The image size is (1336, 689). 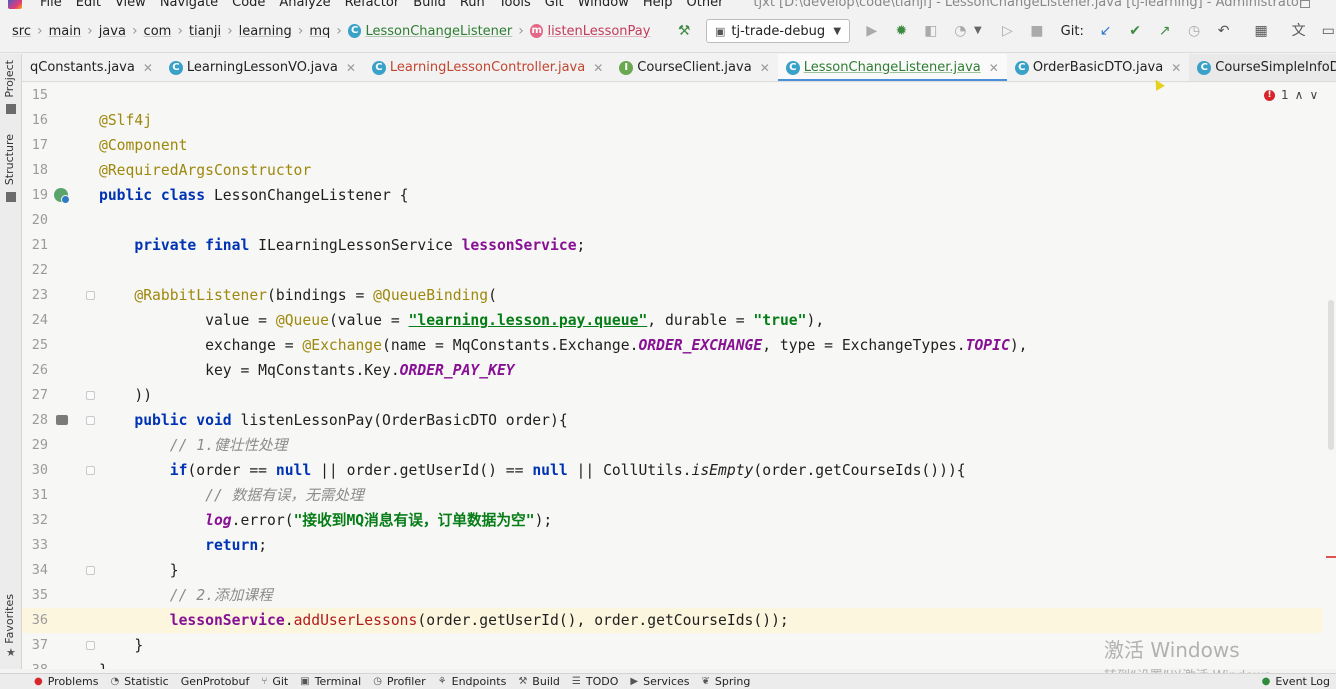 I want to click on breadcrumb-mq: mq, so click(x=319, y=31).